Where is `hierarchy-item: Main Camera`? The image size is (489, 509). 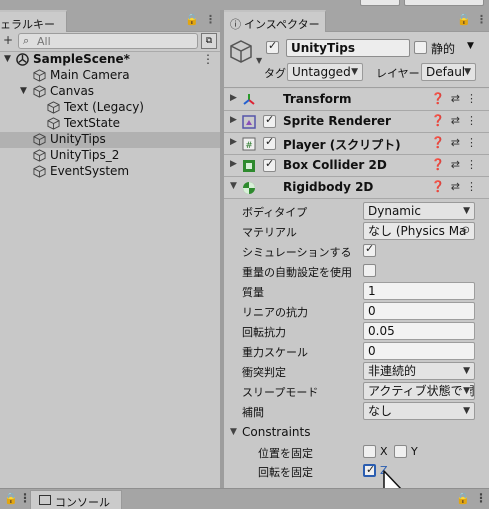 hierarchy-item: Main Camera is located at coordinates (110, 76).